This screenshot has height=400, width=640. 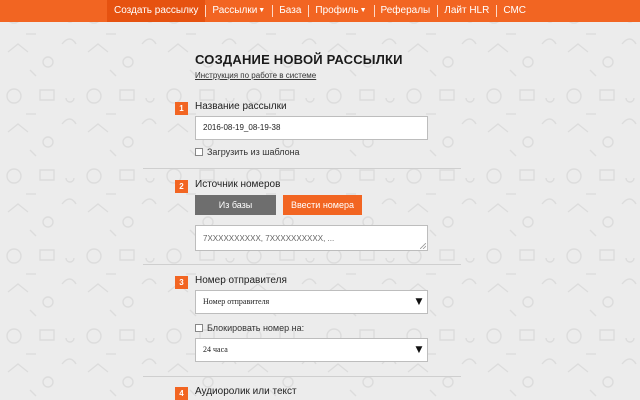 I want to click on nav-sms: СМС, so click(x=514, y=11).